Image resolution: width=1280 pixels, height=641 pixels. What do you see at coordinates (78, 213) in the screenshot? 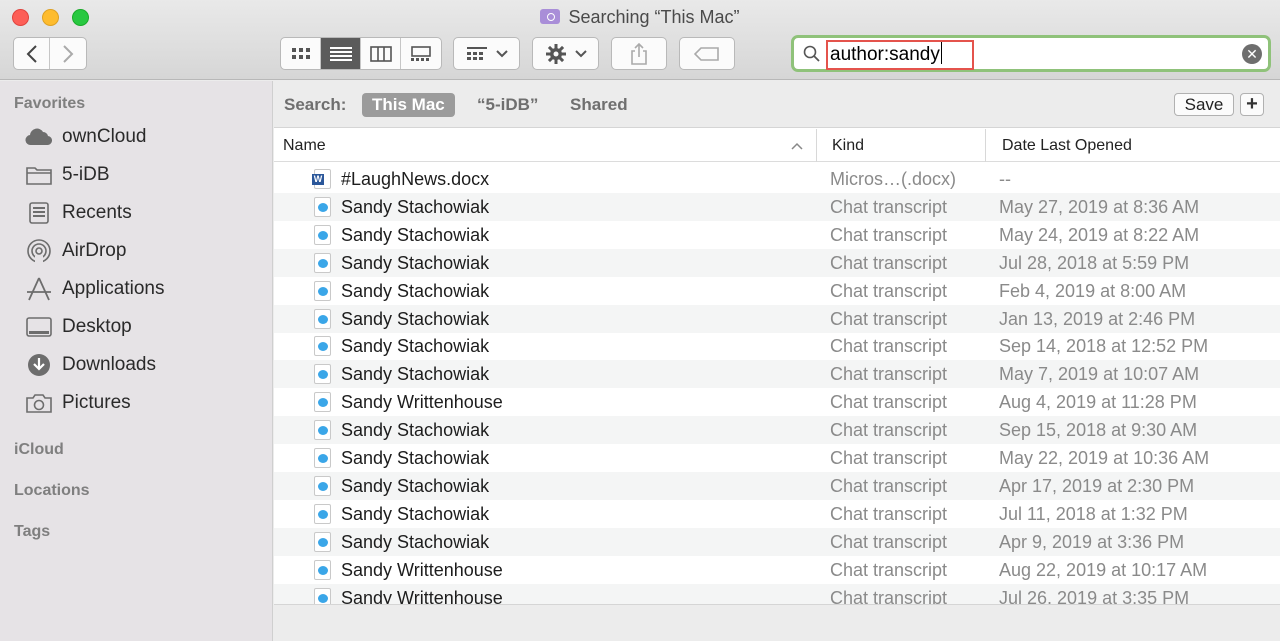
I see `sidebar-item-recents: Recents` at bounding box center [78, 213].